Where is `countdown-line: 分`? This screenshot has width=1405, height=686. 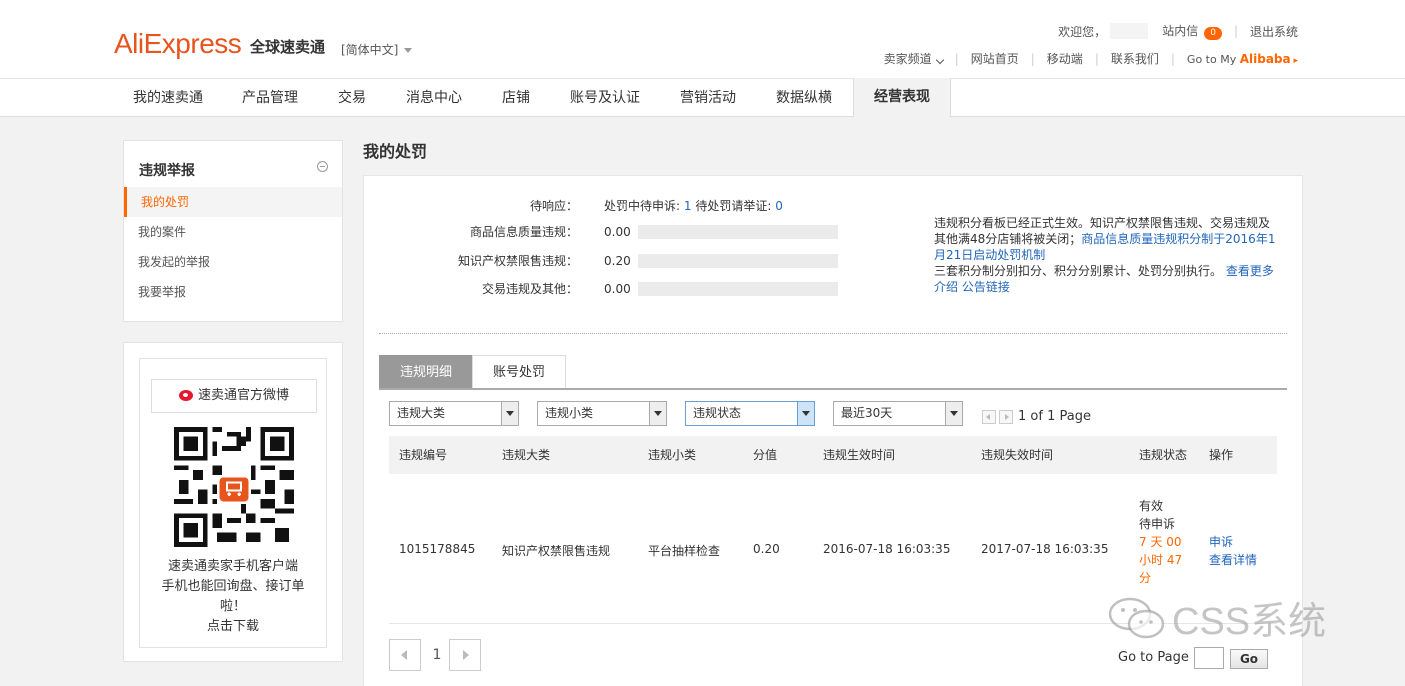 countdown-line: 分 is located at coordinates (1145, 578).